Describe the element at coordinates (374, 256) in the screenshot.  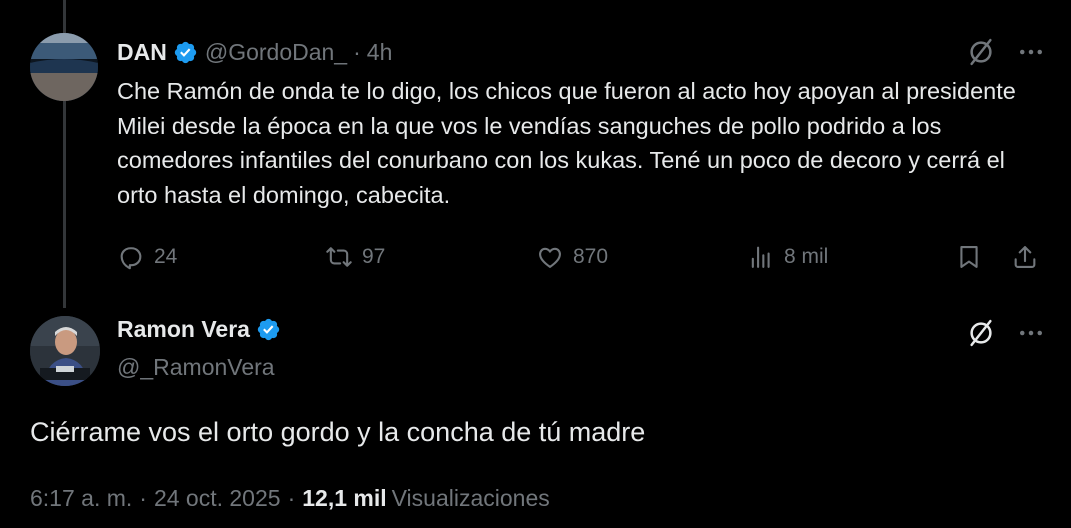
I see `repost-count: 97` at that location.